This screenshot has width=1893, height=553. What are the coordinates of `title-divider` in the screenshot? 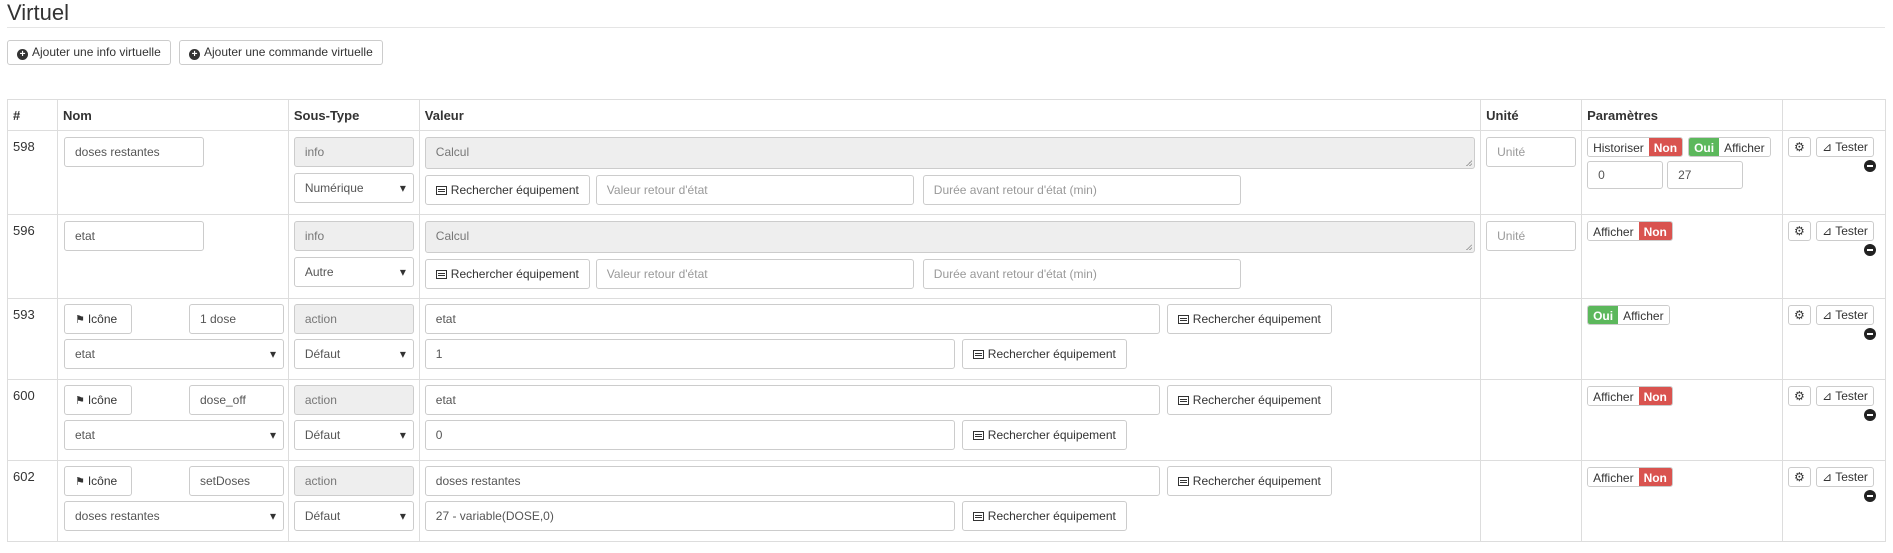 It's located at (946, 27).